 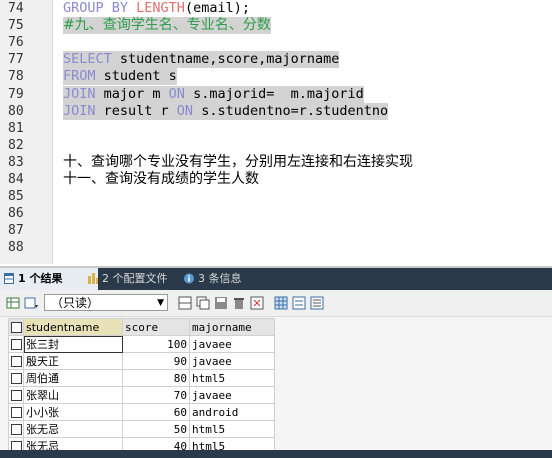 I want to click on column-header-majorname: majorname, so click(x=232, y=327).